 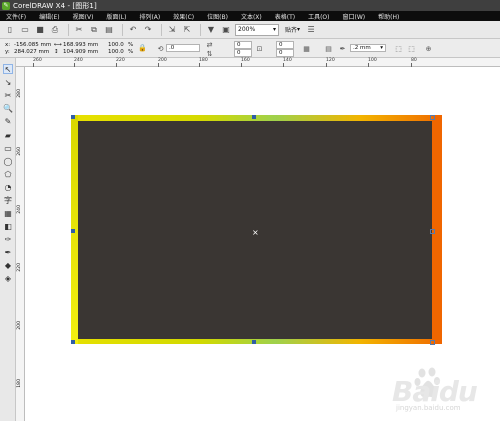 I want to click on selection-handle-top, so click(x=254, y=117).